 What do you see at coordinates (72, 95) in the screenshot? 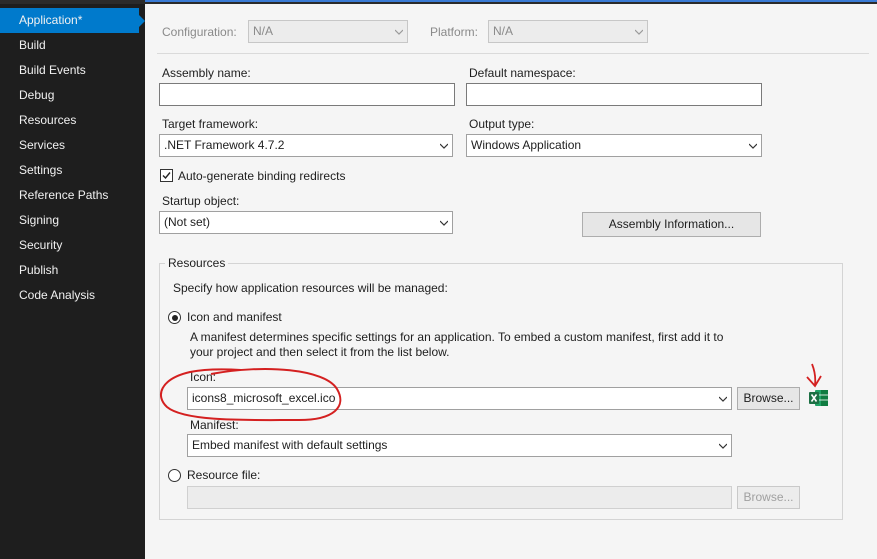
I see `sidebar-item-debug: Debug` at bounding box center [72, 95].